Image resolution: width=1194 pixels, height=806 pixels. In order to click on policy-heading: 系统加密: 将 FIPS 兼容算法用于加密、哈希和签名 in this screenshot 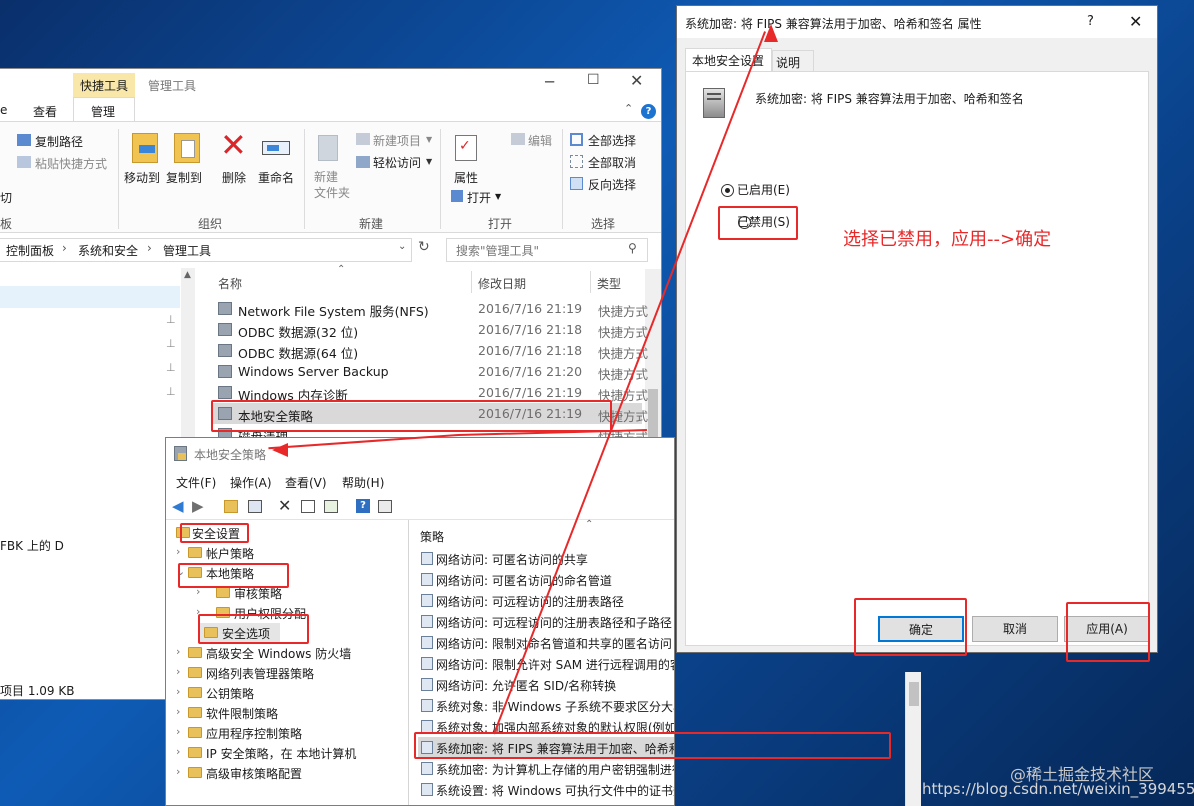, I will do `click(889, 99)`.